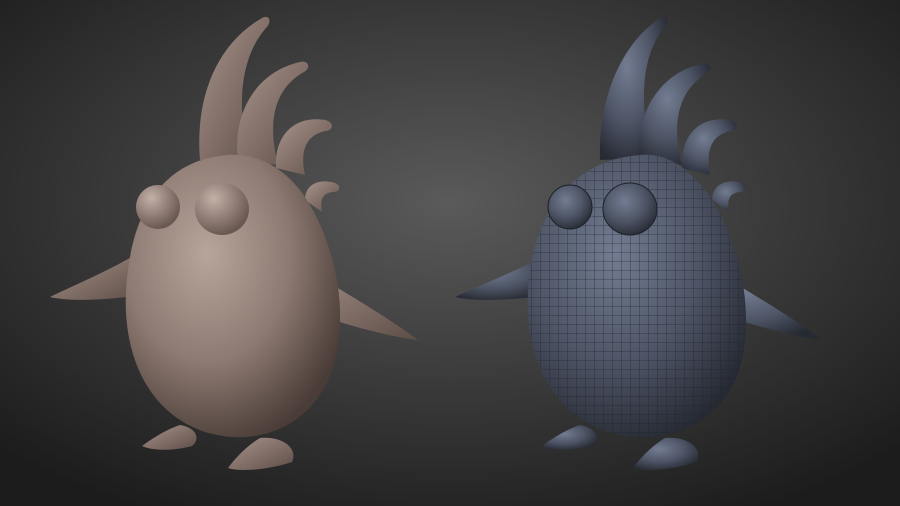  I want to click on horn-tiny, so click(729, 196).